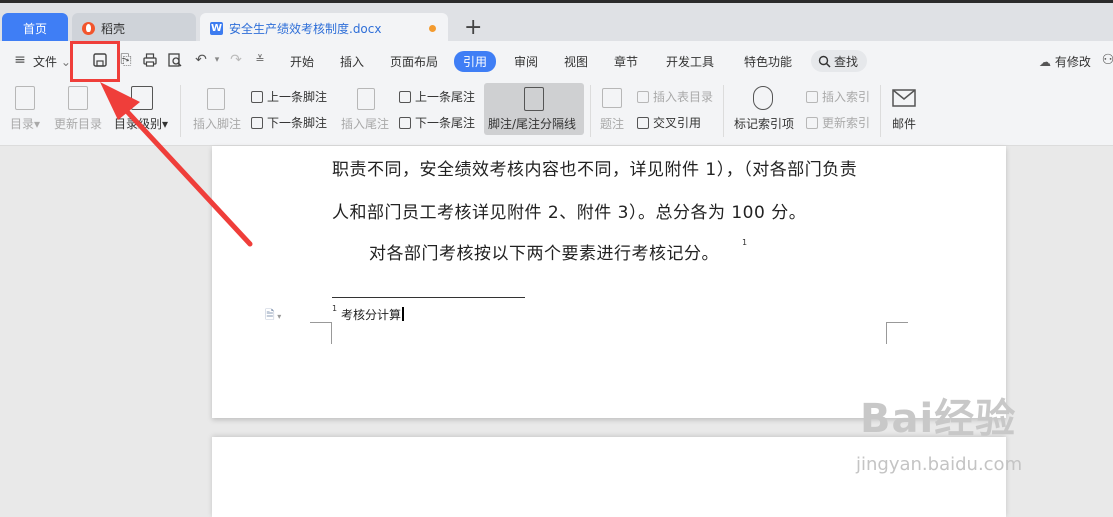 Image resolution: width=1113 pixels, height=517 pixels. Describe the element at coordinates (176, 164) in the screenshot. I see `annotation-arrow` at that location.